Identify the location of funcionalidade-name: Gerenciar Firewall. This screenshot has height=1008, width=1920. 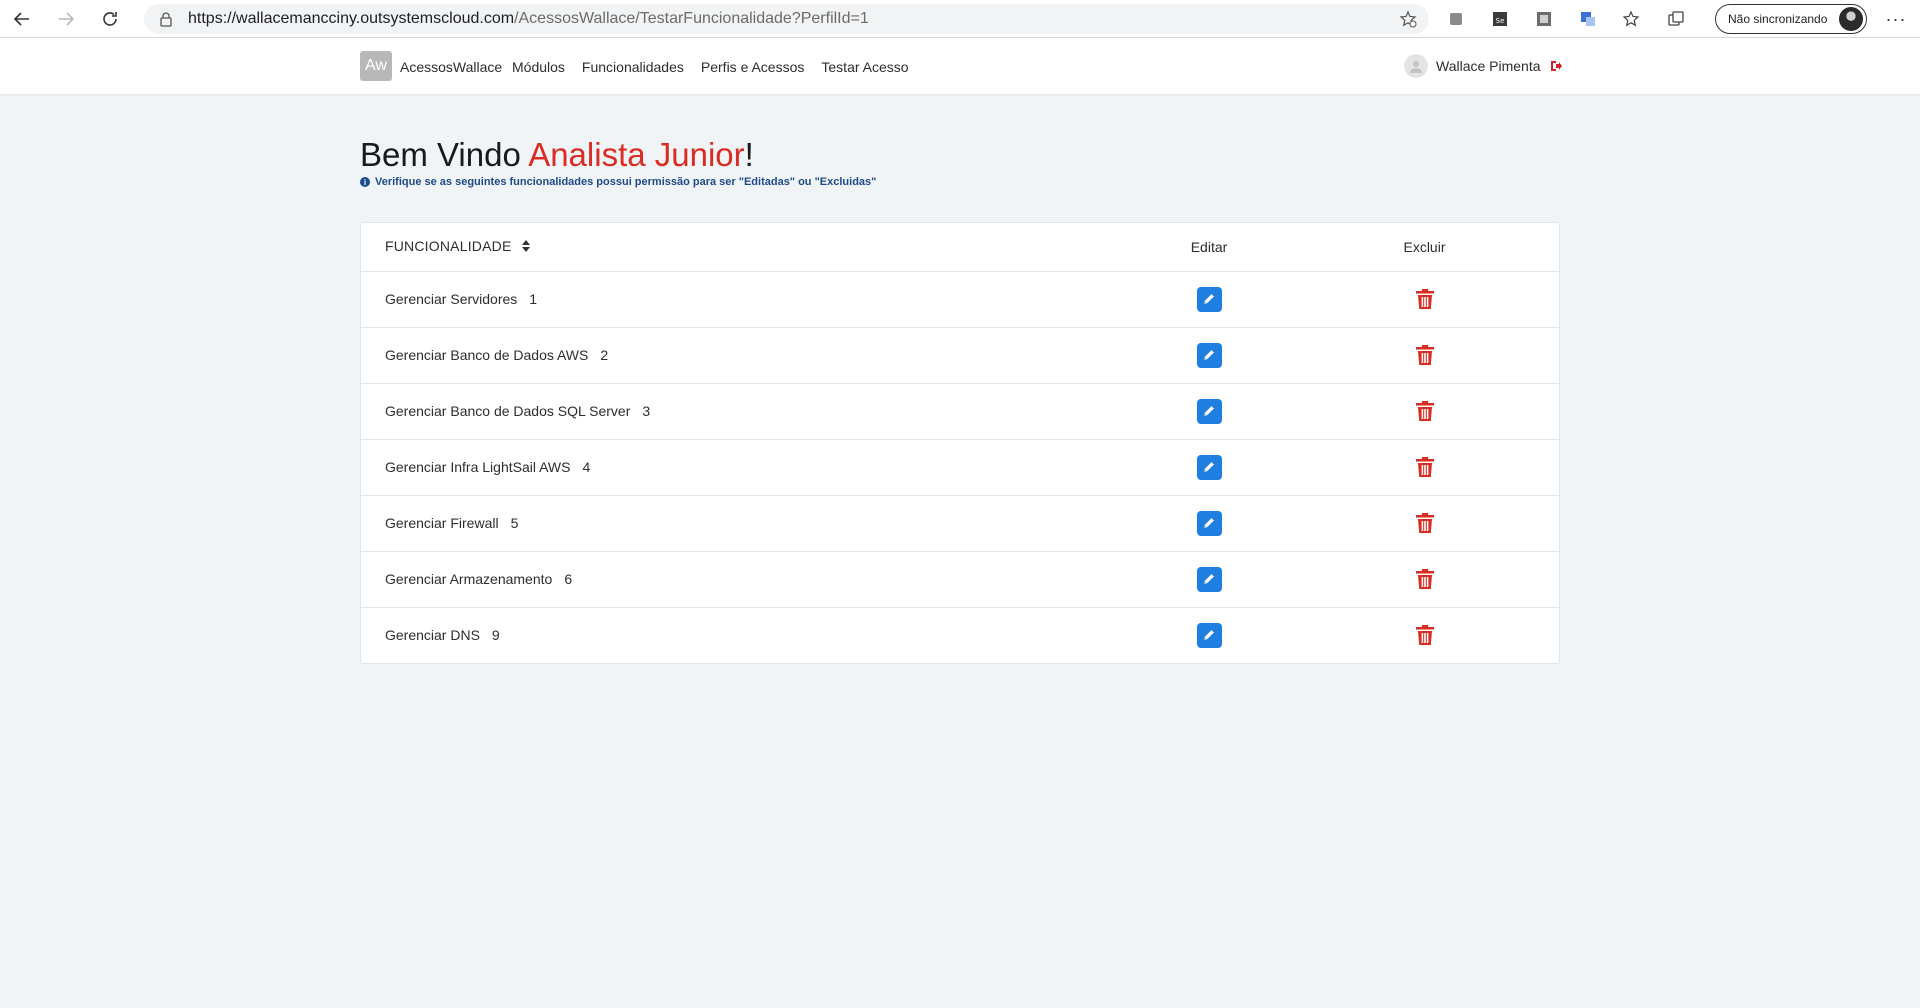
(442, 523).